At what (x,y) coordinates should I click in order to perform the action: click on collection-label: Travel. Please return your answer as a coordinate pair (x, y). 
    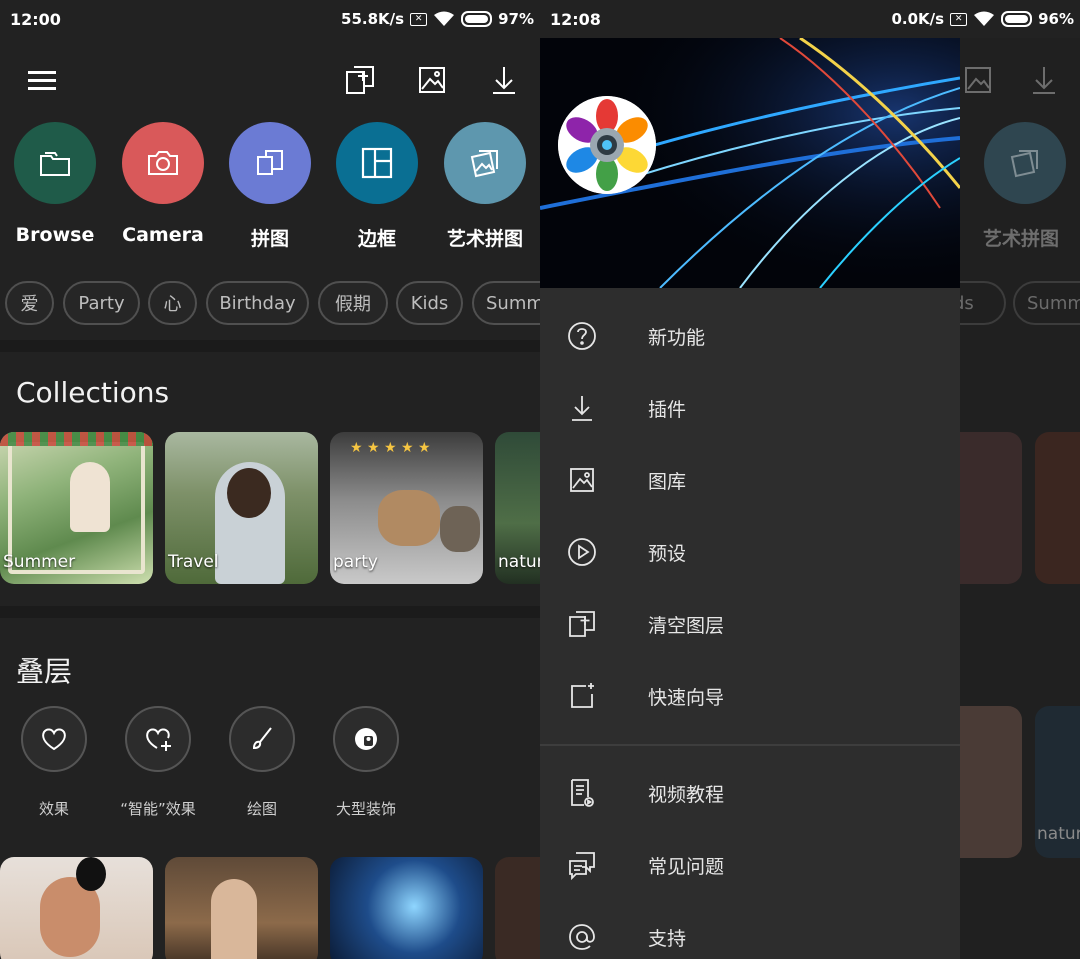
    Looking at the image, I should click on (193, 562).